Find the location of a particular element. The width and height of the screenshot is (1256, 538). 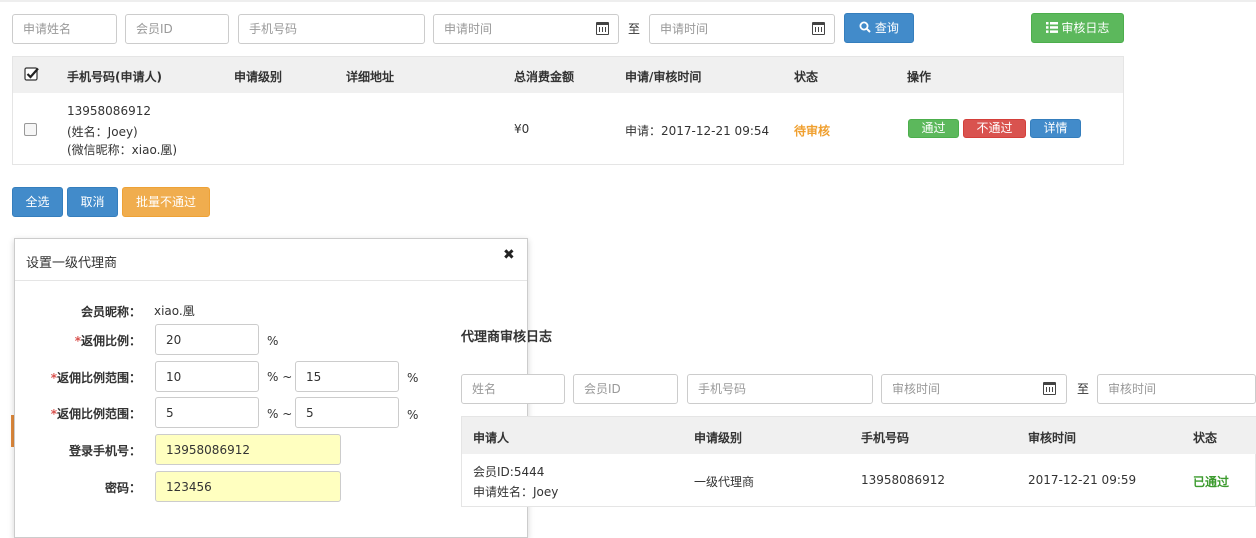

audit-member-id-input is located at coordinates (625, 389).